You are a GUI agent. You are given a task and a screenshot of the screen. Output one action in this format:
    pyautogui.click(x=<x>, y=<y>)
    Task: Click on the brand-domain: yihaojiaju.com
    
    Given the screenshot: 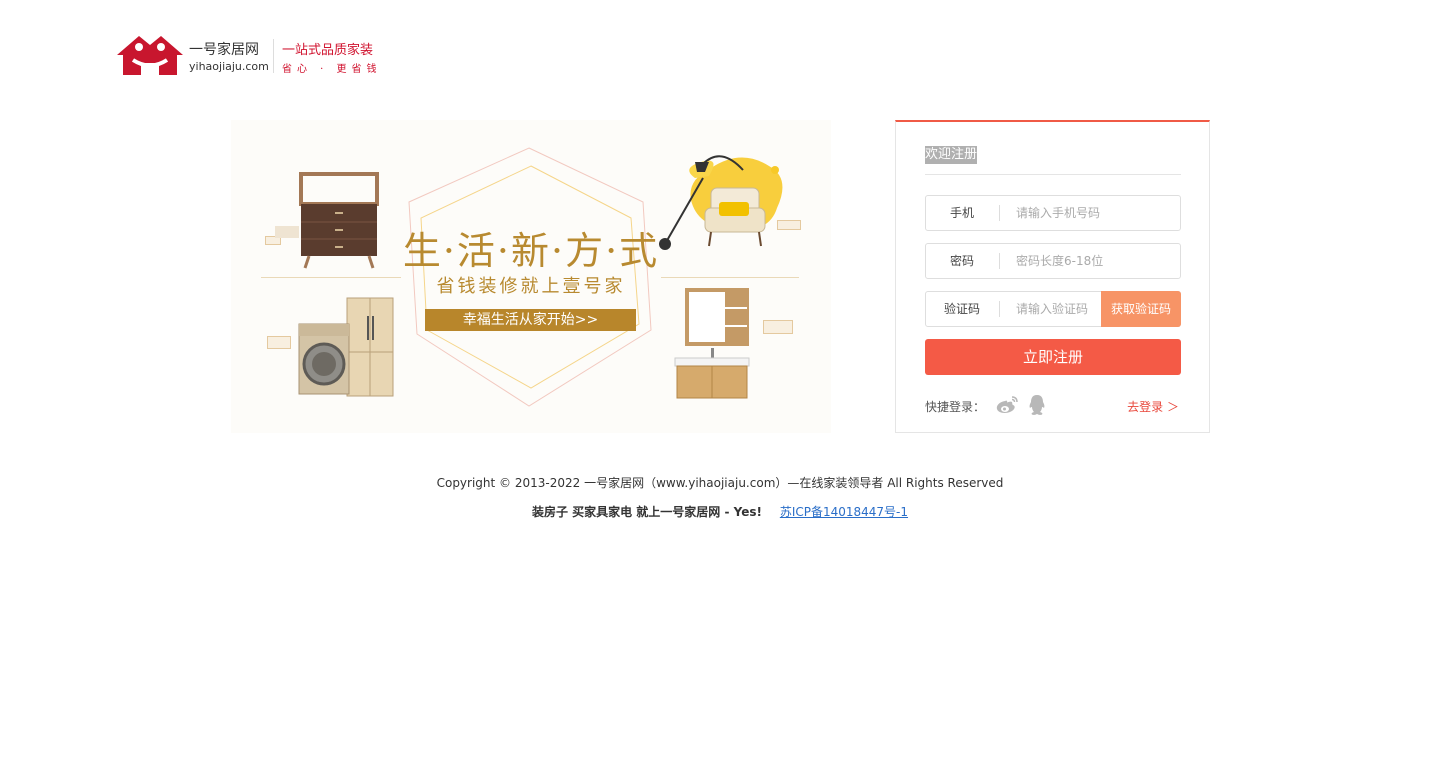 What is the action you would take?
    pyautogui.click(x=229, y=66)
    